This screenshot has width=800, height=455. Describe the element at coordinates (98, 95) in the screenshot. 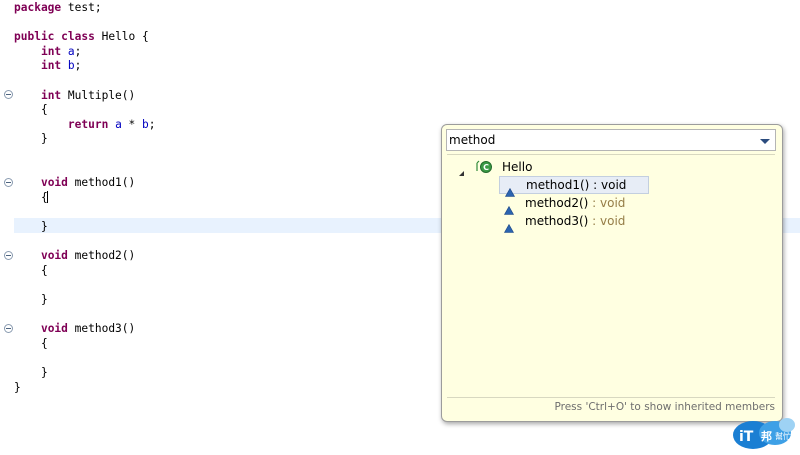

I see `code-text: Multiple()` at that location.